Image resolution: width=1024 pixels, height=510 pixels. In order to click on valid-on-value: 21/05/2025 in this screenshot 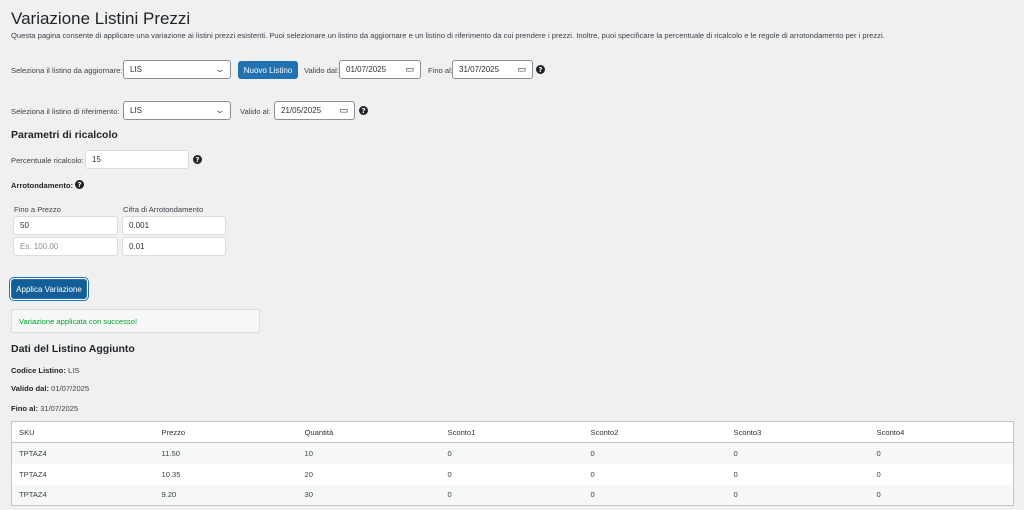, I will do `click(301, 110)`.